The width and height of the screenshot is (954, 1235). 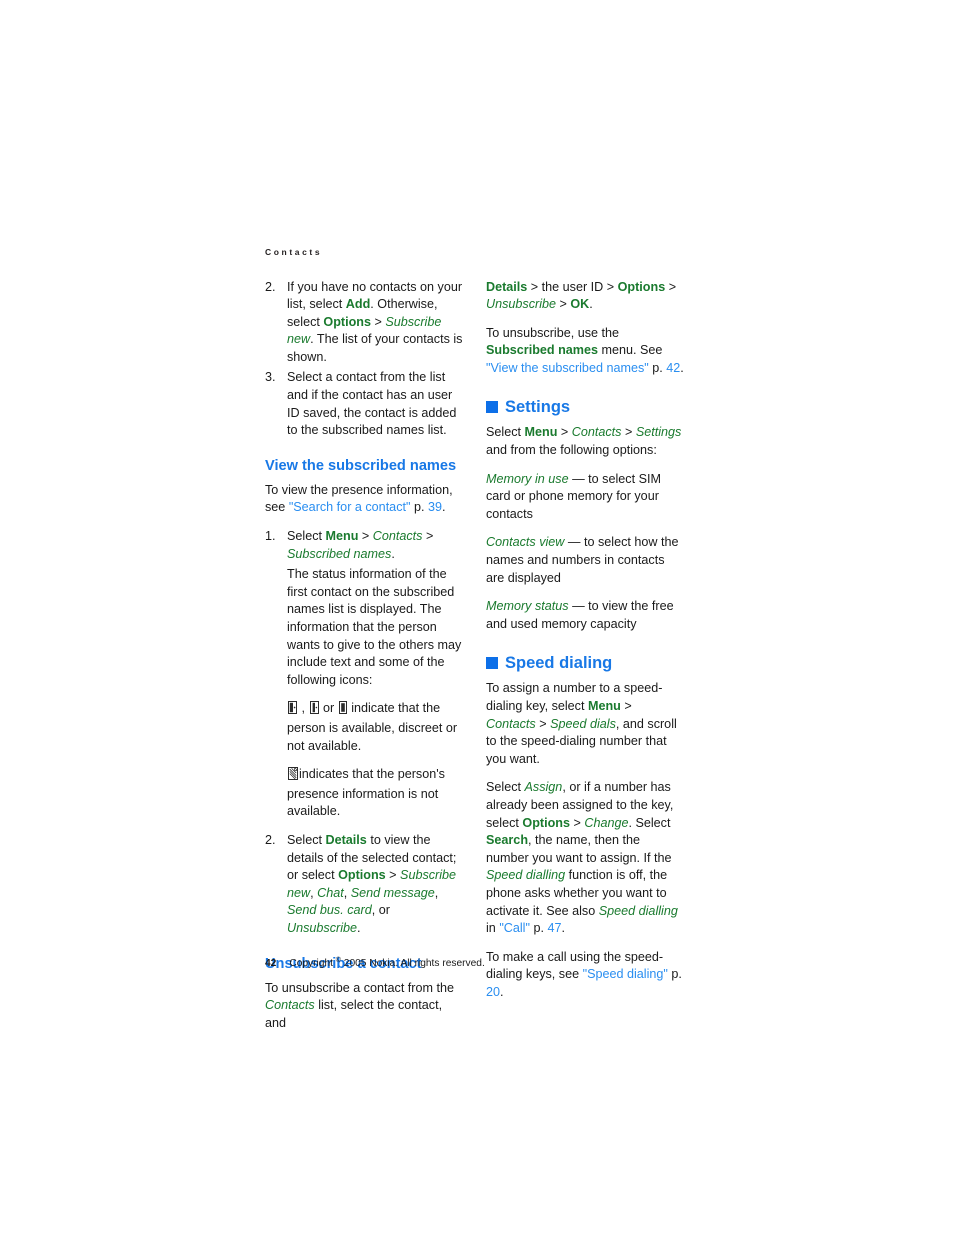 What do you see at coordinates (559, 663) in the screenshot?
I see `heading-speed-dialing-label: Speed dialing` at bounding box center [559, 663].